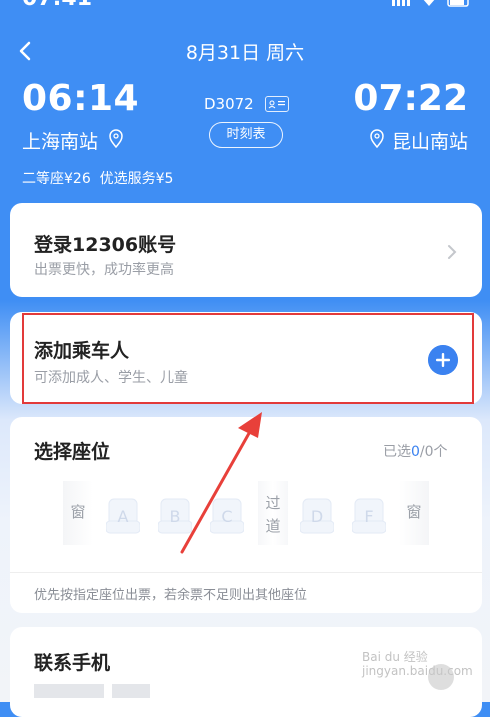  Describe the element at coordinates (56, 179) in the screenshot. I see `seat-price: 二等座¥26` at that location.